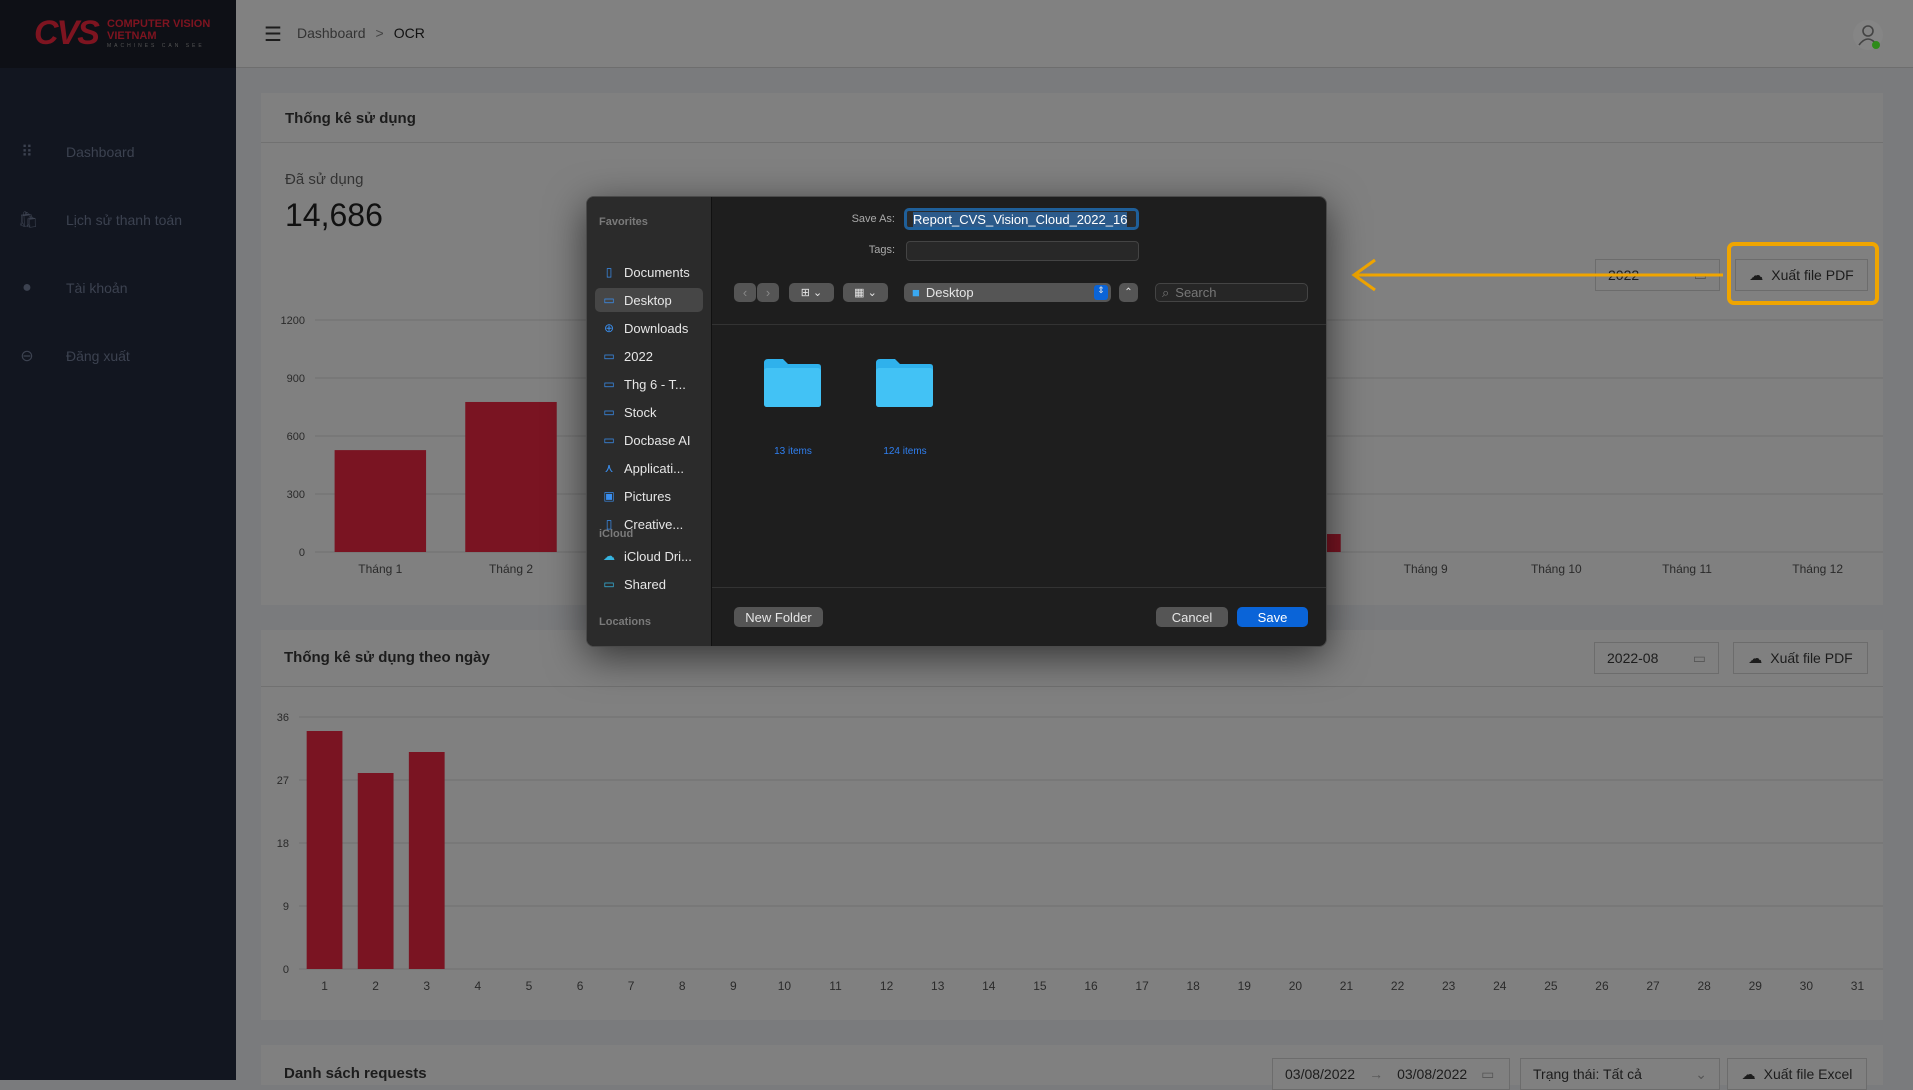  Describe the element at coordinates (296, 495) in the screenshot. I see `y-tick-label: 300` at that location.